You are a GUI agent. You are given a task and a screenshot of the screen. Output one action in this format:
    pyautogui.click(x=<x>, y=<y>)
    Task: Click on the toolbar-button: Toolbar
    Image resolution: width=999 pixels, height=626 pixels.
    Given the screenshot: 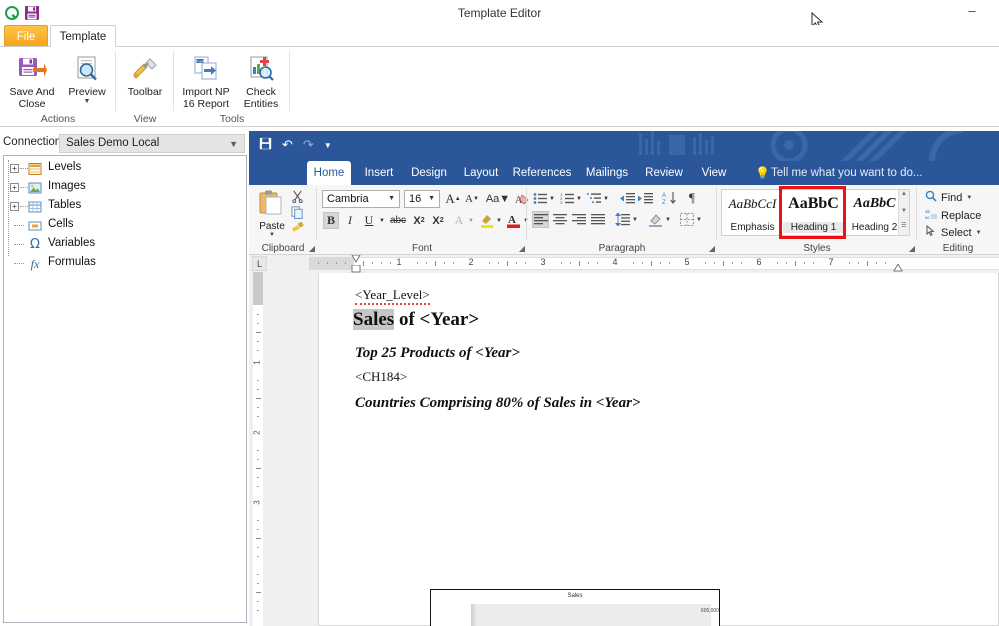 What is the action you would take?
    pyautogui.click(x=145, y=74)
    